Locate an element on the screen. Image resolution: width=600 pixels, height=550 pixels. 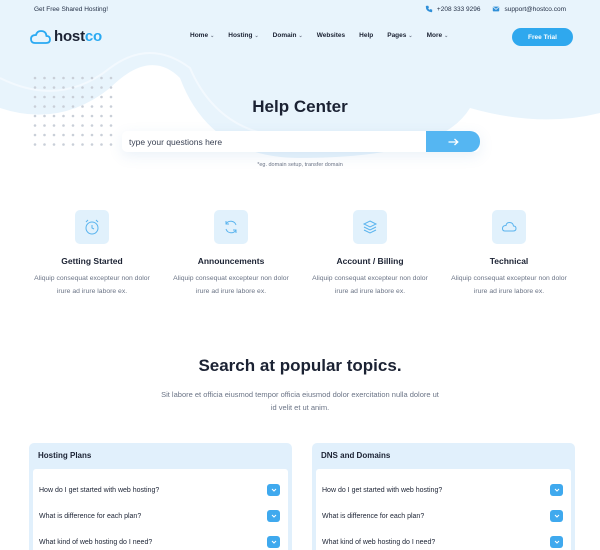
brand-name-part2: co is located at coordinates (93, 36).